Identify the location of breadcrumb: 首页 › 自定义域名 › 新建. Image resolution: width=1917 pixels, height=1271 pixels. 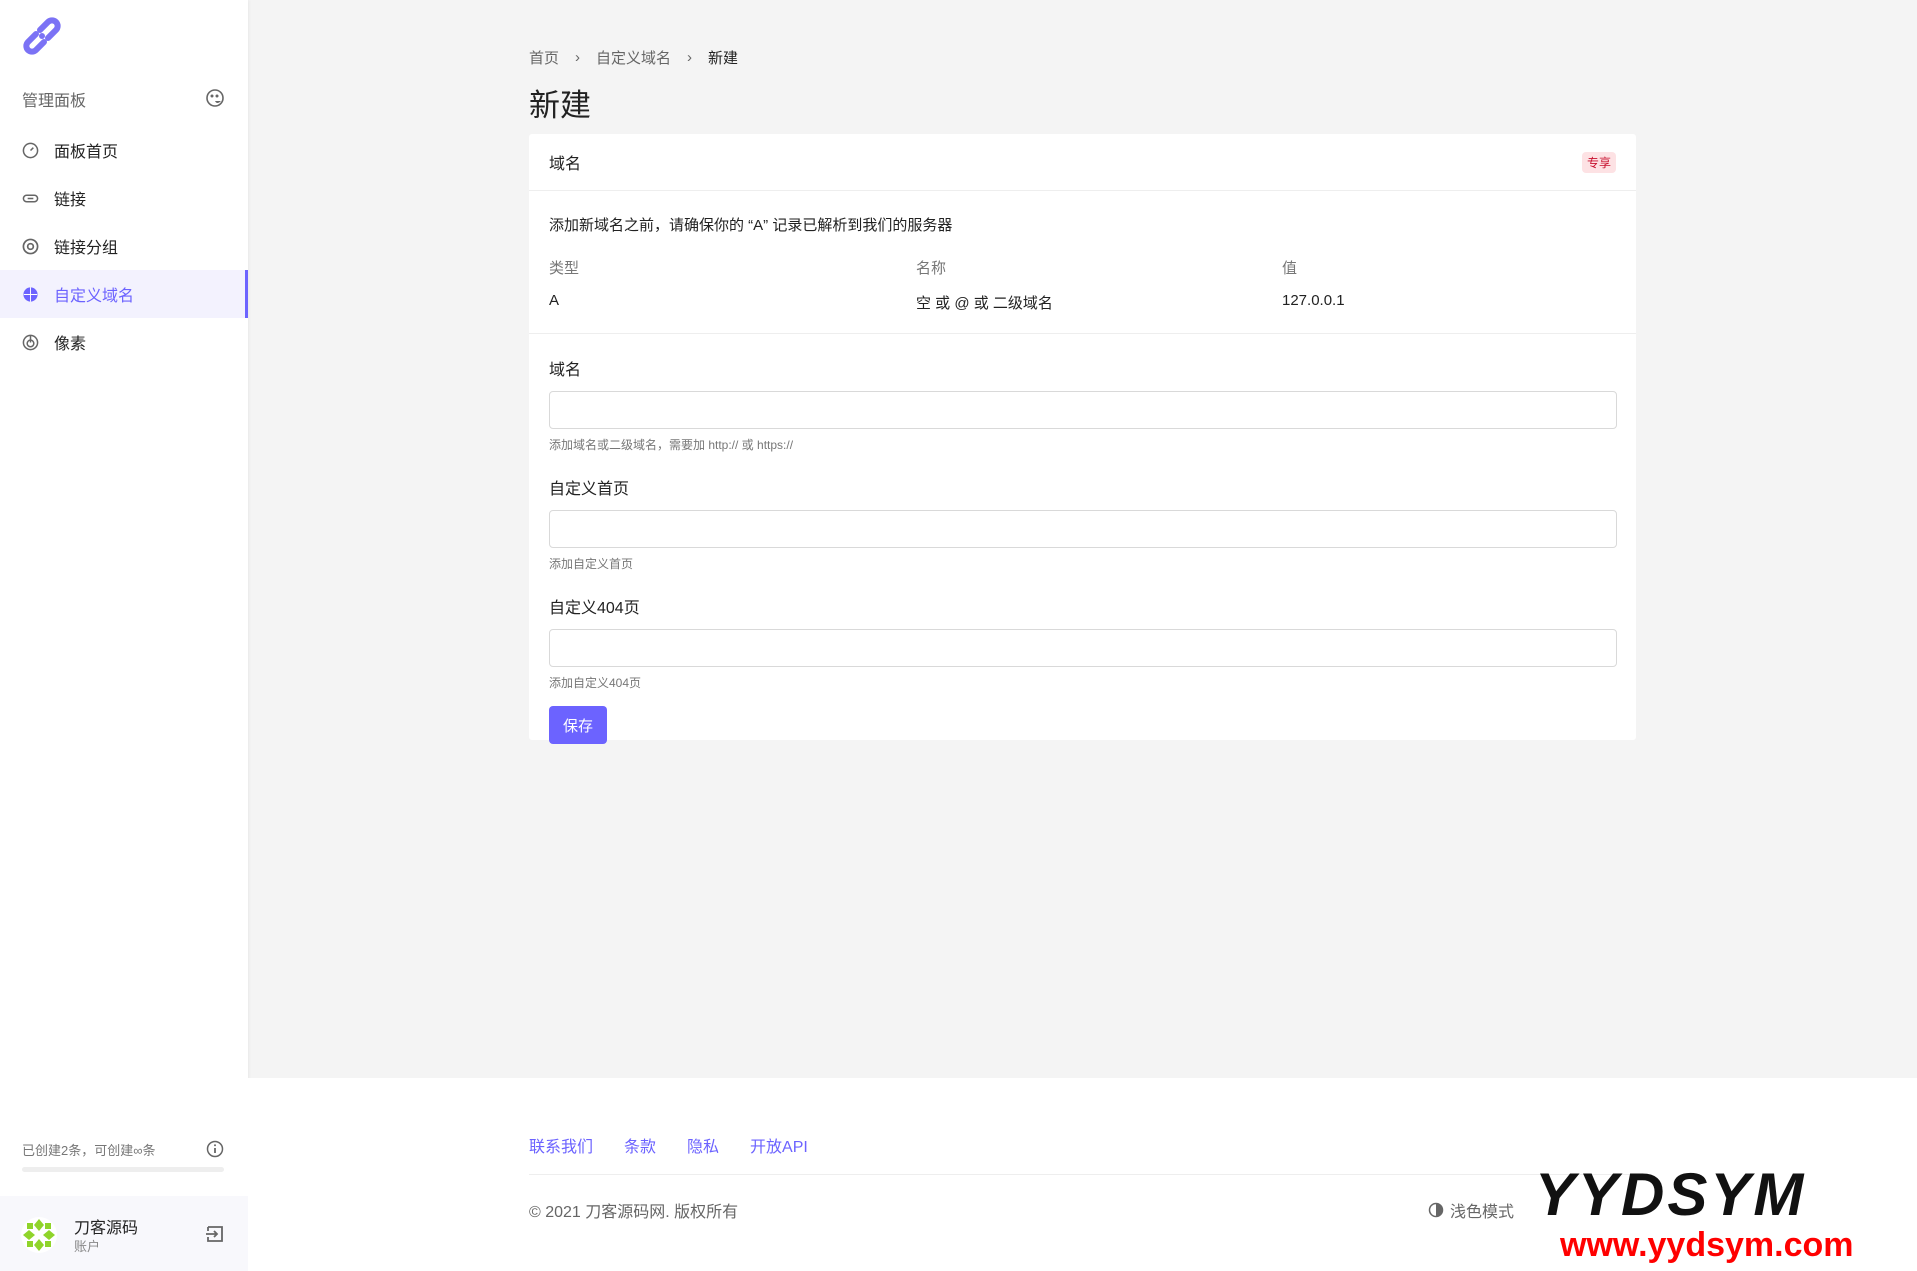
(633, 57).